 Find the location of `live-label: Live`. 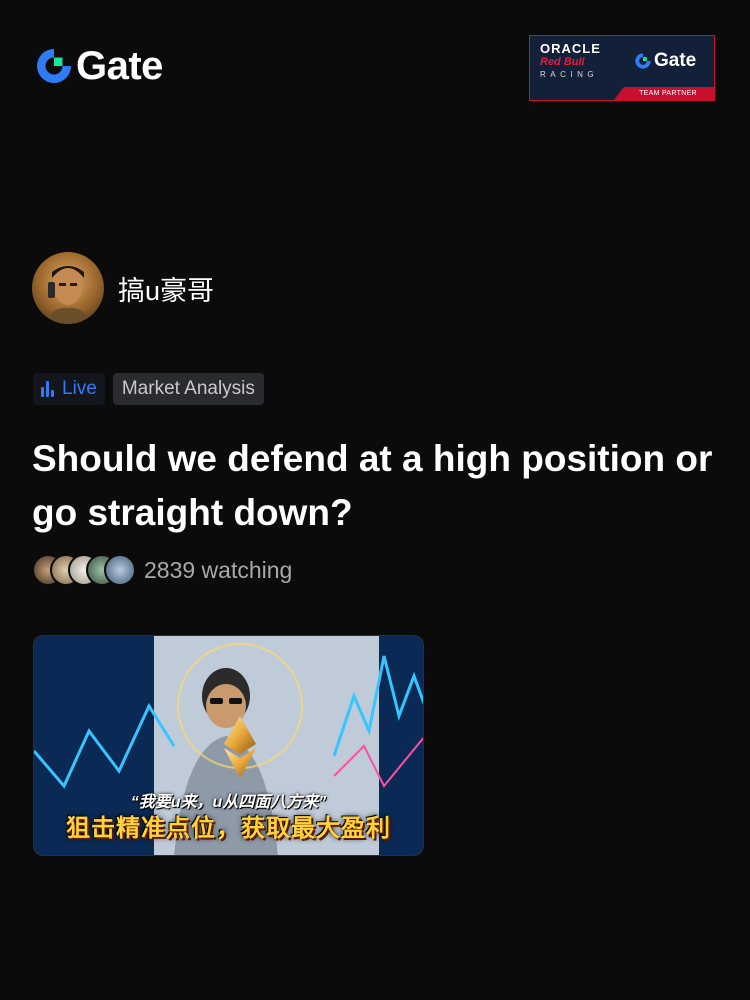

live-label: Live is located at coordinates (79, 388).